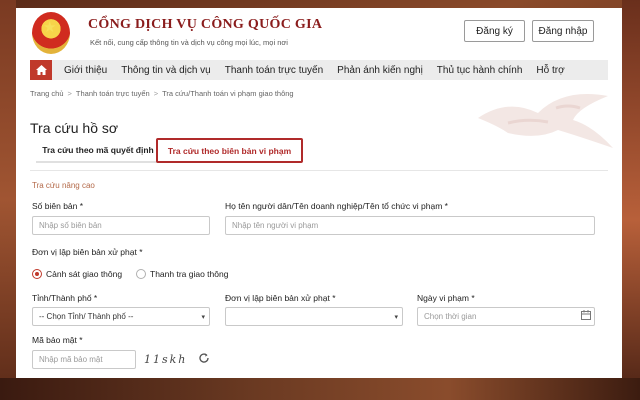 The height and width of the screenshot is (400, 640). What do you see at coordinates (8, 200) in the screenshot?
I see `background-left` at bounding box center [8, 200].